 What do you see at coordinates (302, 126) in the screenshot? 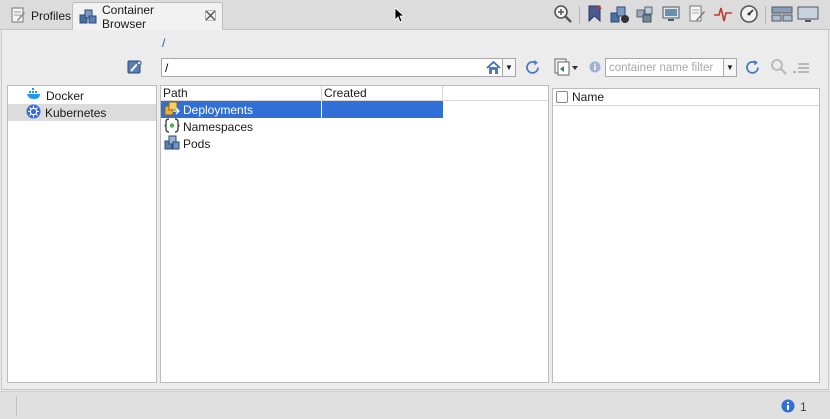
I see `table-row-namespaces: Namespaces` at bounding box center [302, 126].